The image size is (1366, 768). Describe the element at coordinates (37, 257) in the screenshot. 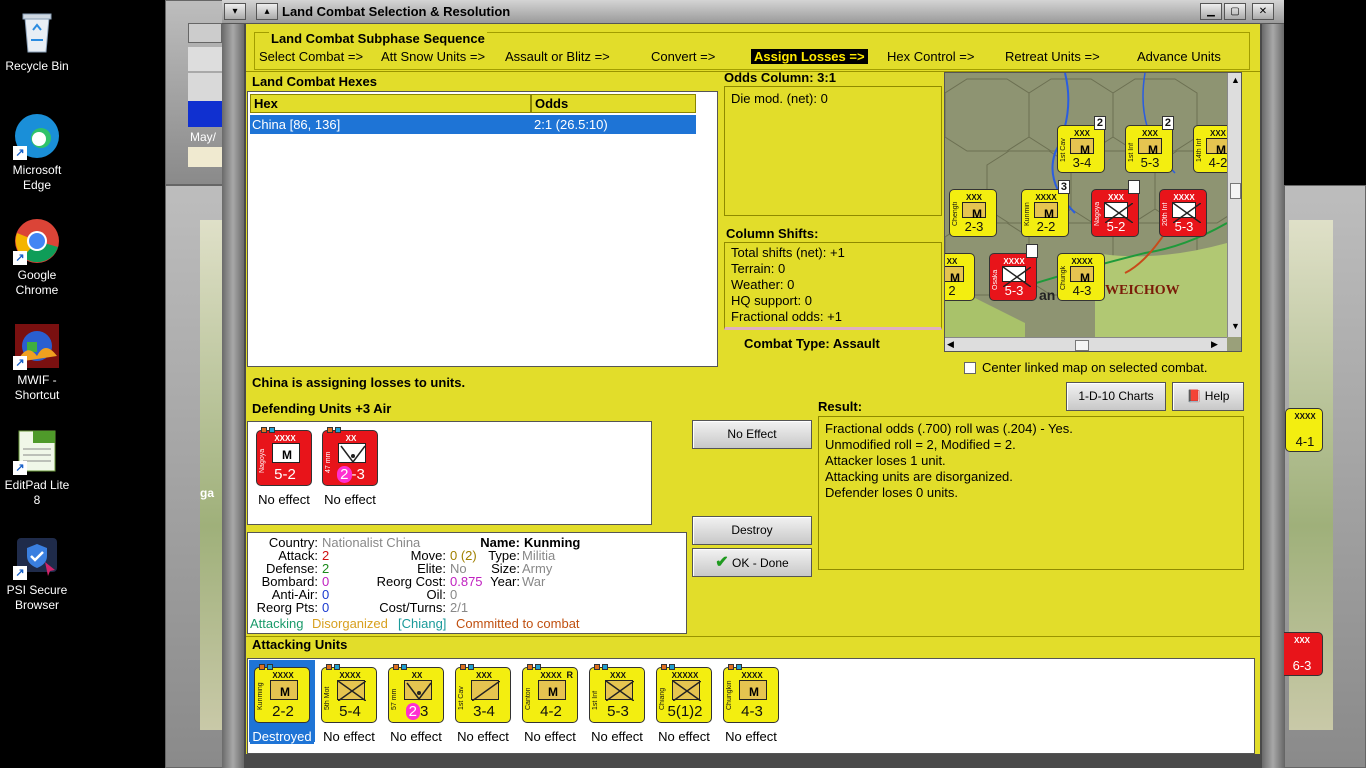

I see `desktop-icon-chrome: ↗ Google Chrome` at that location.